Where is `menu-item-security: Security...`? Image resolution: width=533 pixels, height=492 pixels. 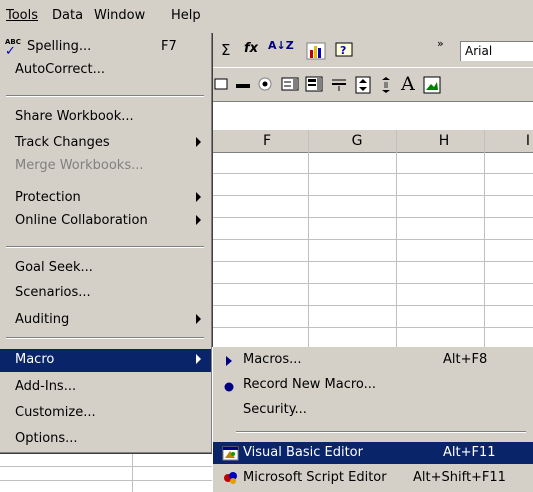 menu-item-security: Security... is located at coordinates (373, 410).